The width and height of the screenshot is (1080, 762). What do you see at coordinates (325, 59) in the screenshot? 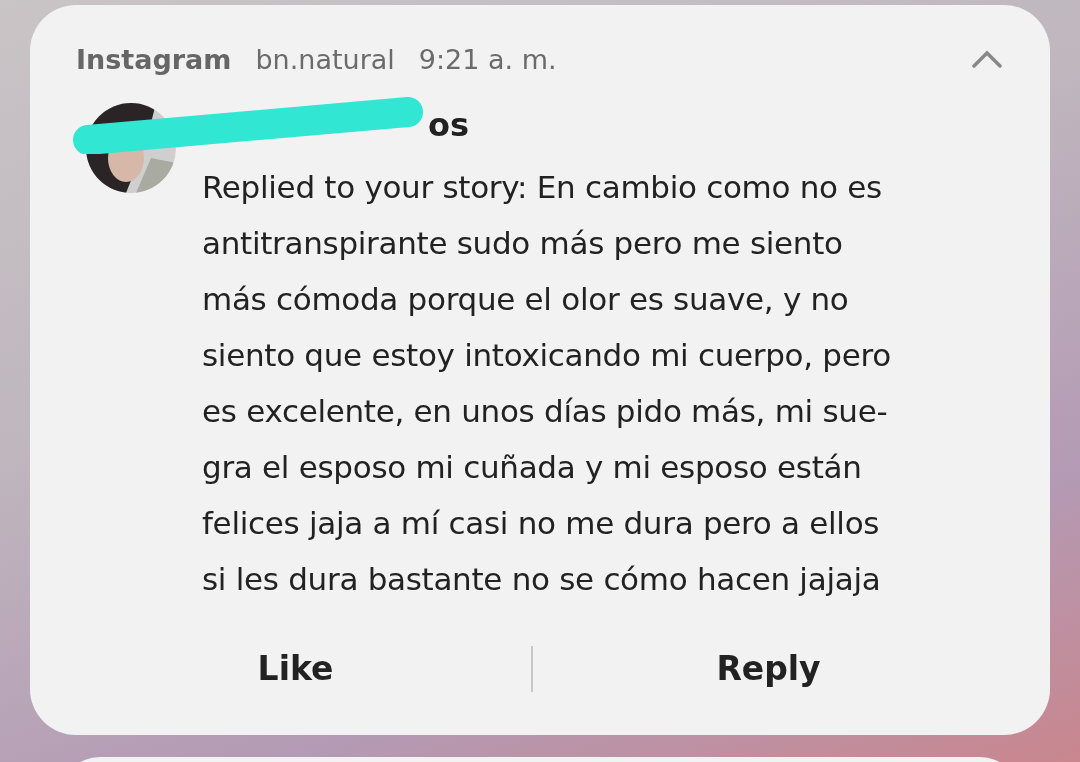
I see `account-name: bn.natural` at bounding box center [325, 59].